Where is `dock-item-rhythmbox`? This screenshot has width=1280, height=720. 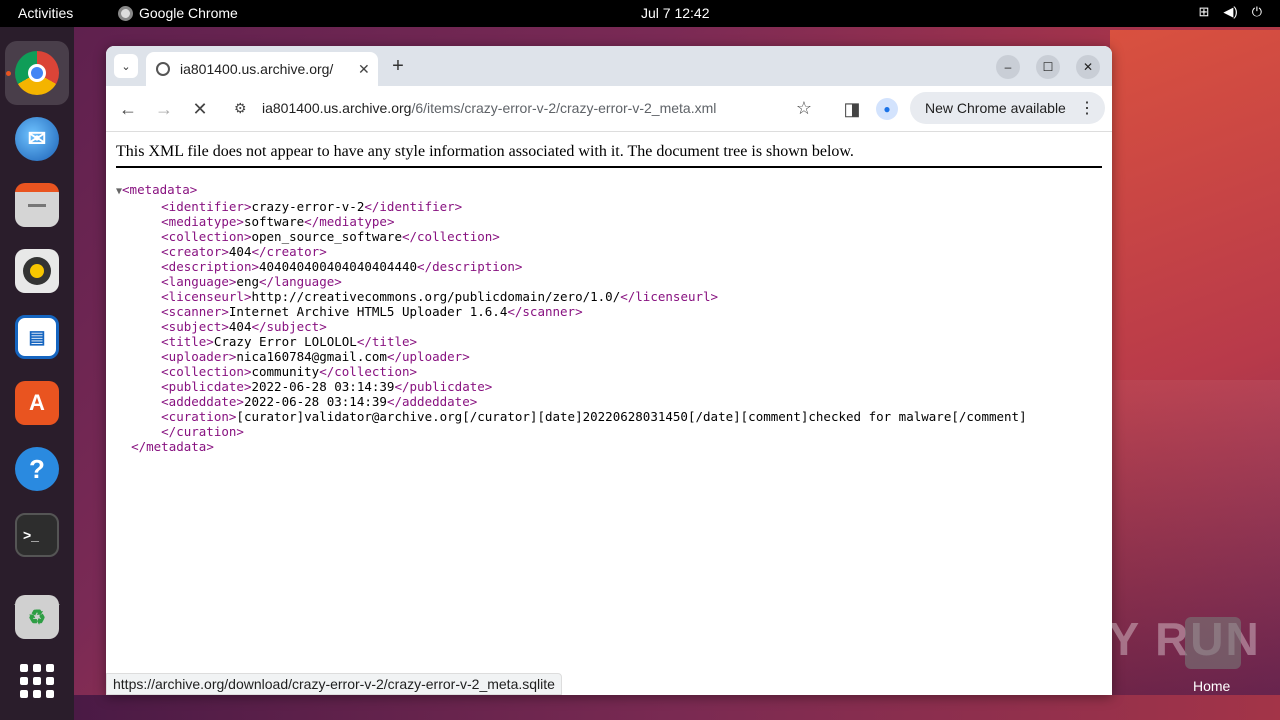 dock-item-rhythmbox is located at coordinates (37, 271).